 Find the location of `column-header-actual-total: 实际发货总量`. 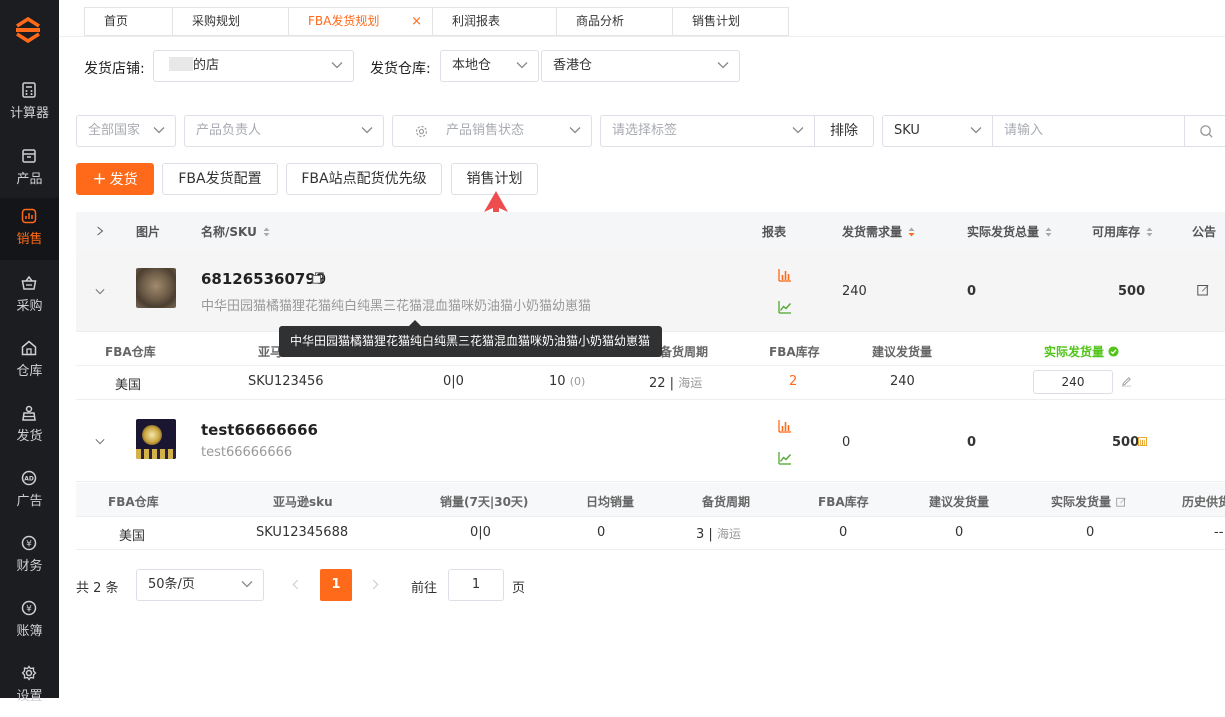

column-header-actual-total: 实际发货总量 is located at coordinates (1009, 231).